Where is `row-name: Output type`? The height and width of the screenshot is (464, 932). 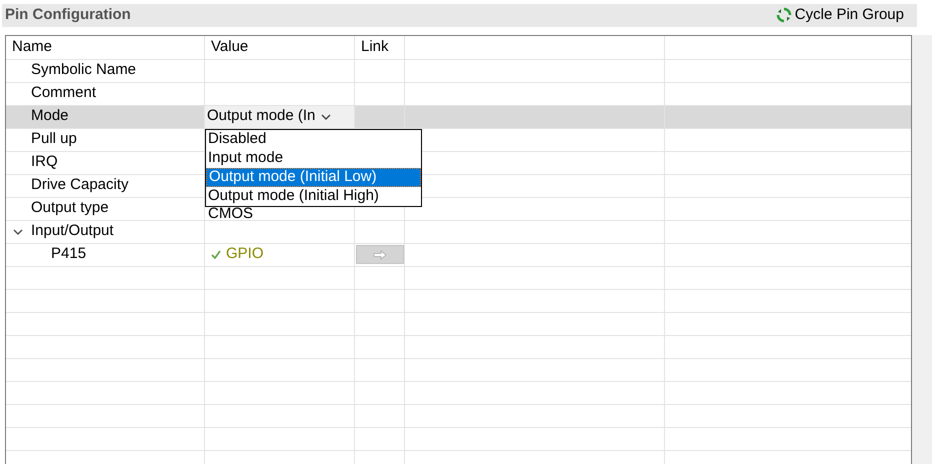
row-name: Output type is located at coordinates (70, 208).